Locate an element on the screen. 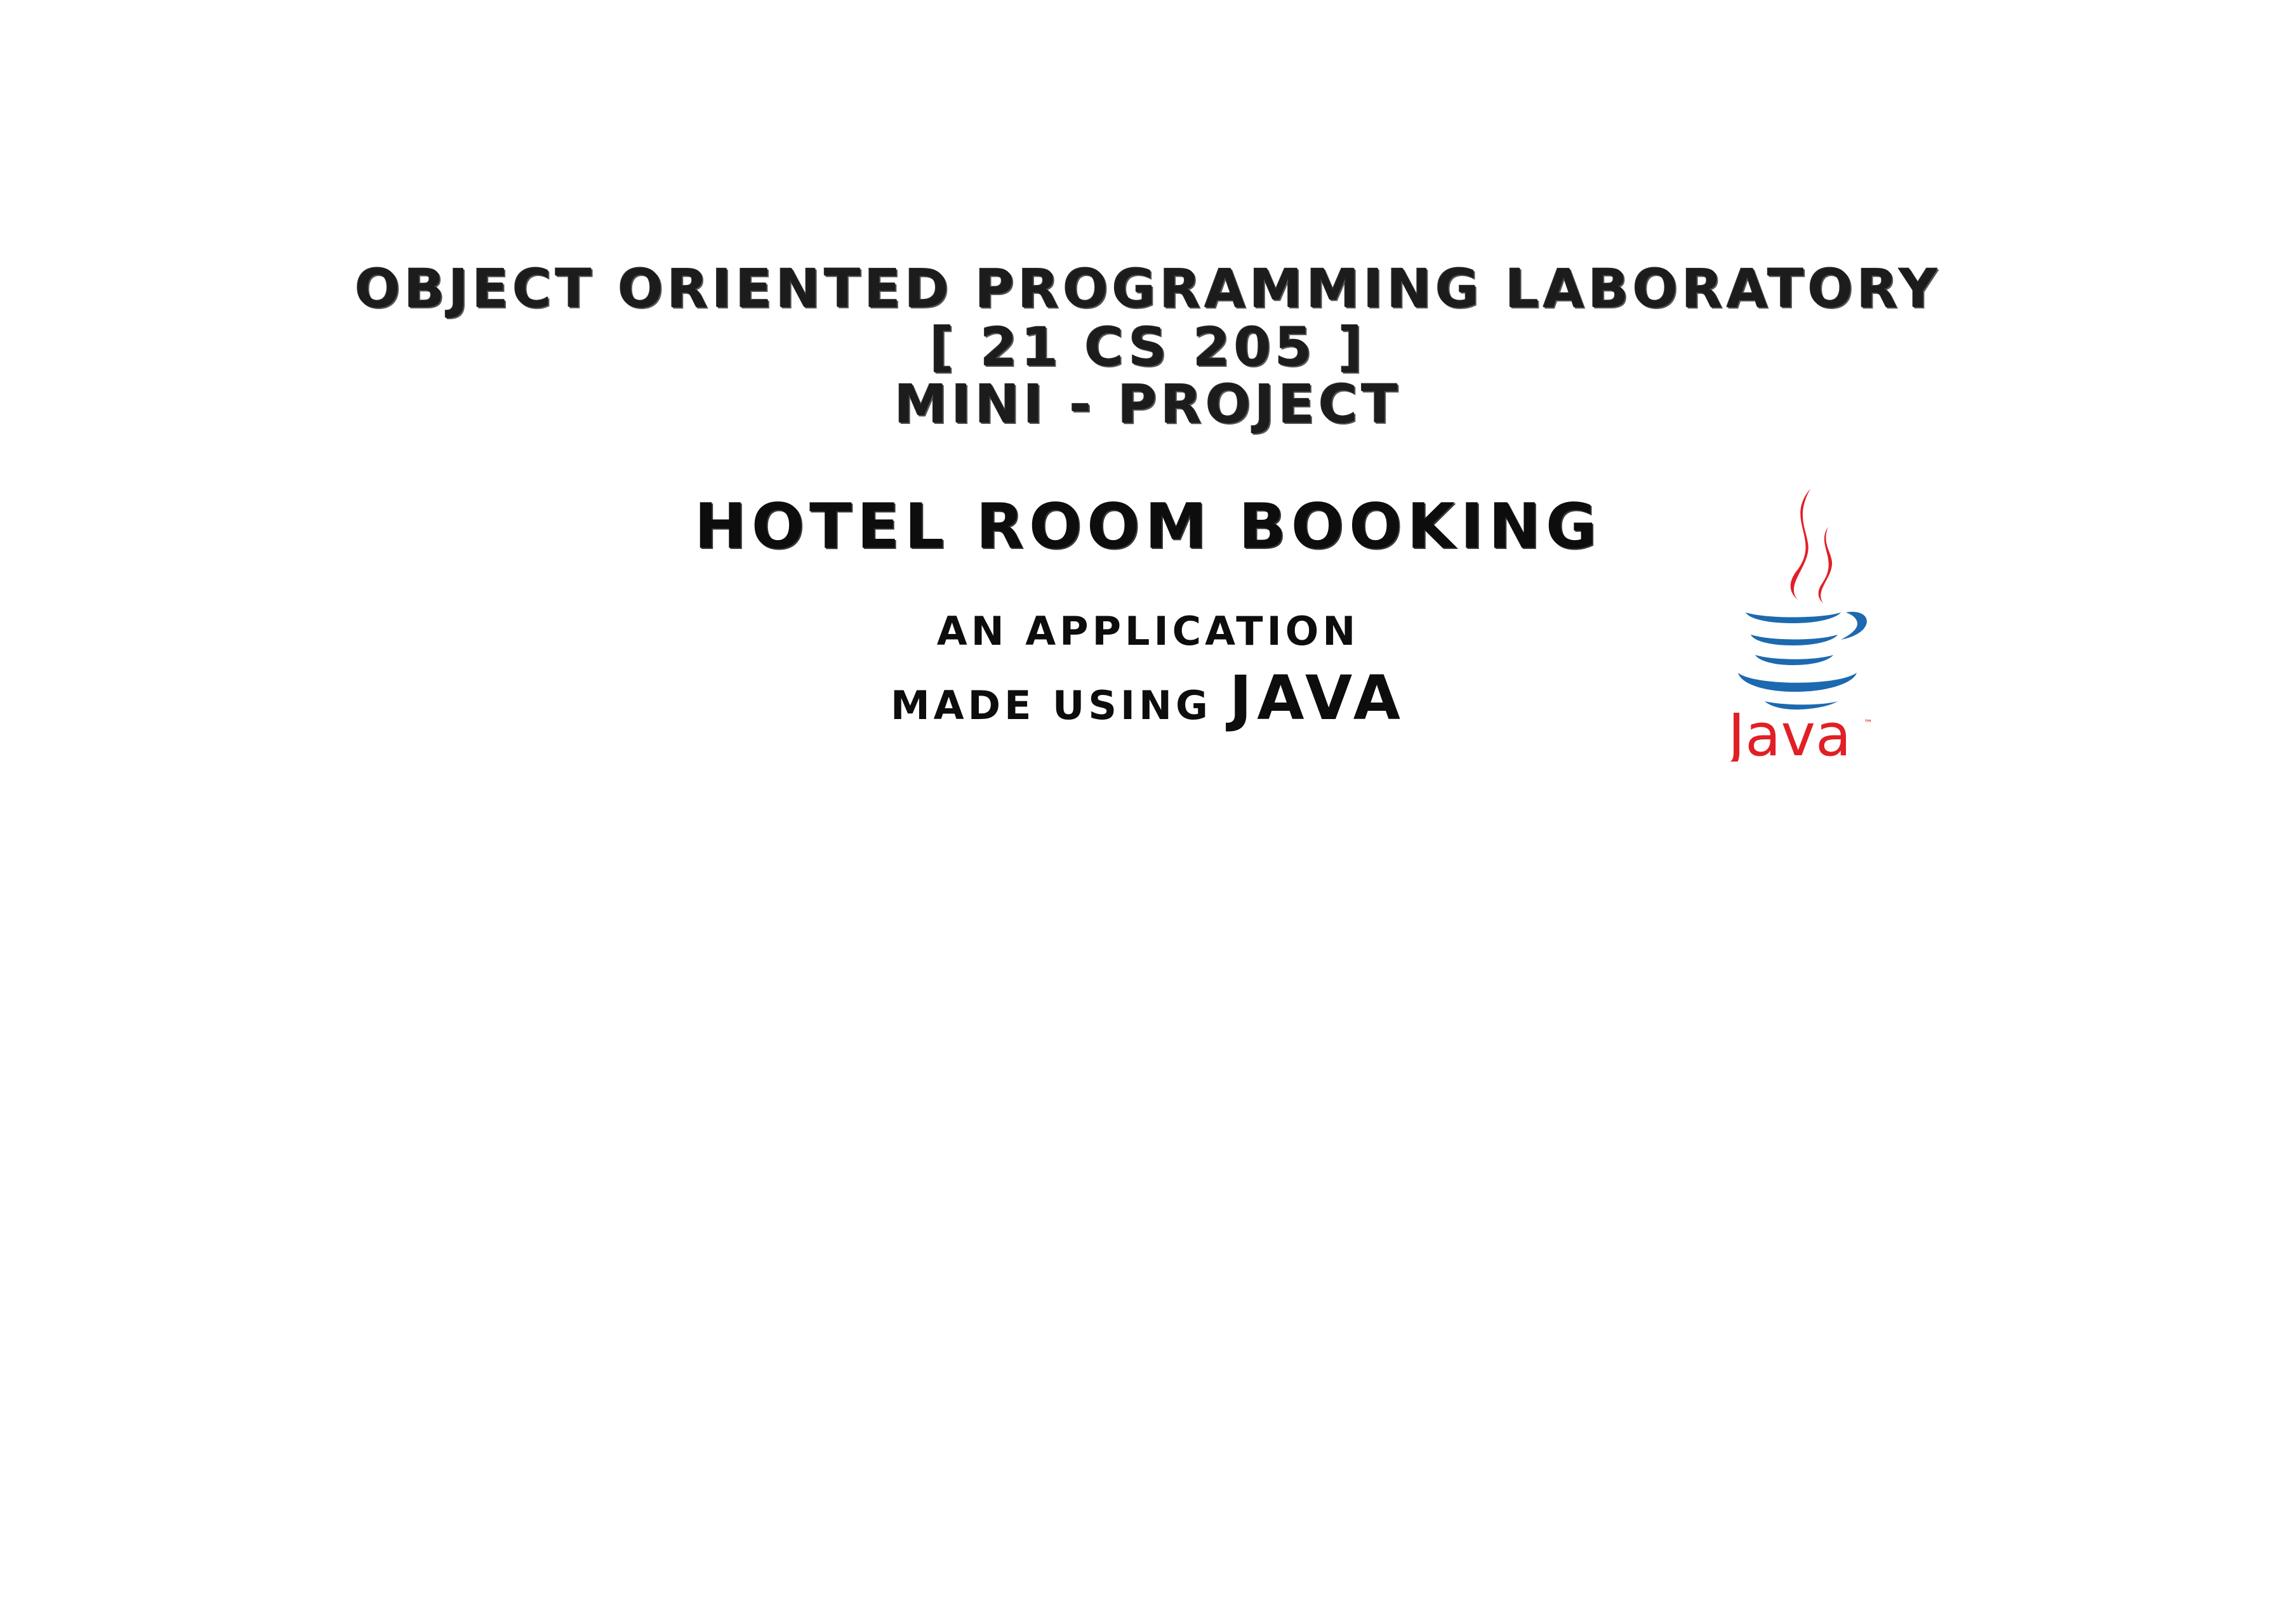 The width and height of the screenshot is (2296, 1605). java-wordmark: Java is located at coordinates (1789, 731).